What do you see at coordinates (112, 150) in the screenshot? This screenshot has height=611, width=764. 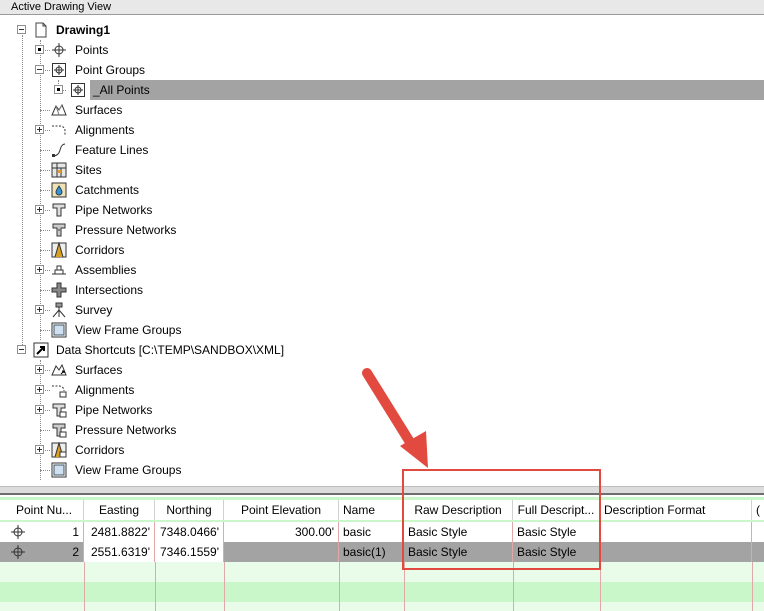 I see `tree-node-label: Feature Lines` at bounding box center [112, 150].